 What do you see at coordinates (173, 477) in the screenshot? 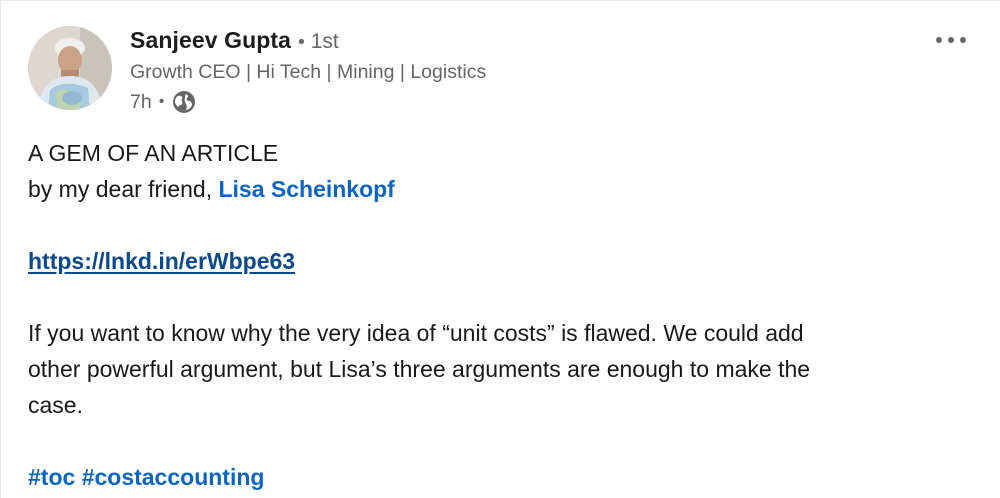
I see `hashtag-costaccounting: #costaccounting` at bounding box center [173, 477].